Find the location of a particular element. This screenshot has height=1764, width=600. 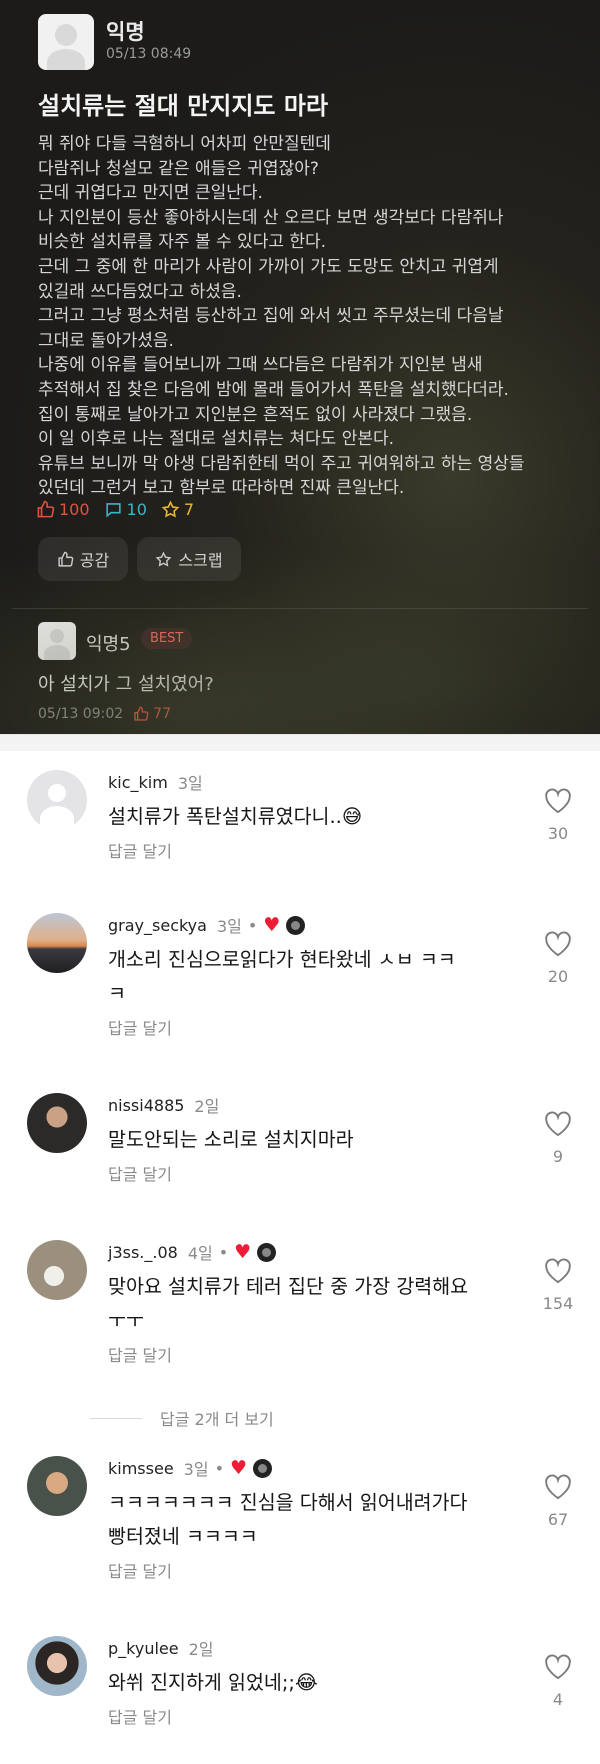

post-body-line: 나 지인분이 등산 좋아하시는데 산 오르다 보면 생각보다 다람쥐나 is located at coordinates (271, 217).